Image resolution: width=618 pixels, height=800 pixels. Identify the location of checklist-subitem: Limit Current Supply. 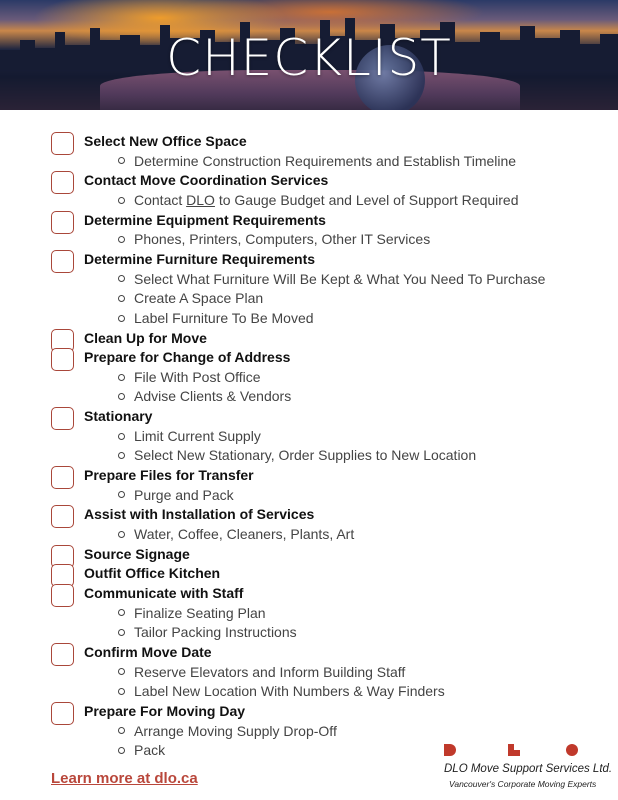
(189, 436).